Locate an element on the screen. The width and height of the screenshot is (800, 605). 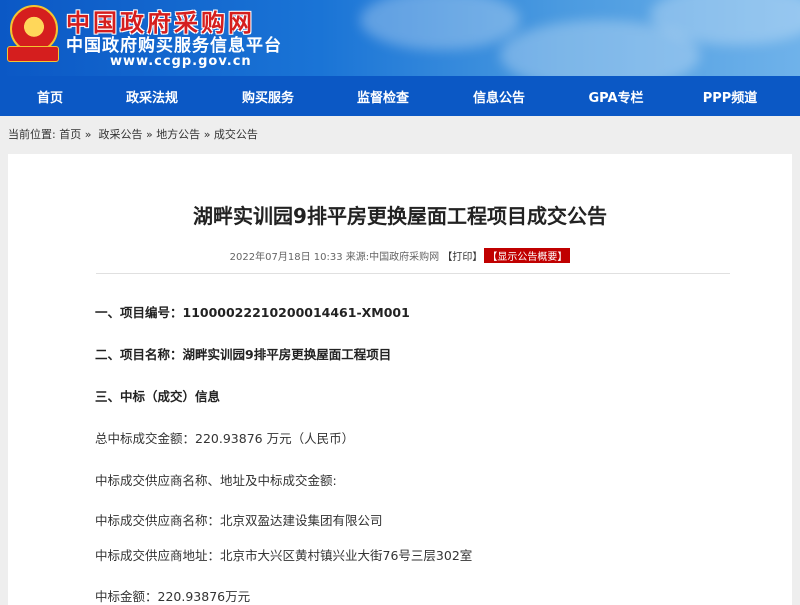
breadcrumb: 当前位置: 首页 » 政采公告 » 地方公告 » 成交公告 is located at coordinates (400, 135).